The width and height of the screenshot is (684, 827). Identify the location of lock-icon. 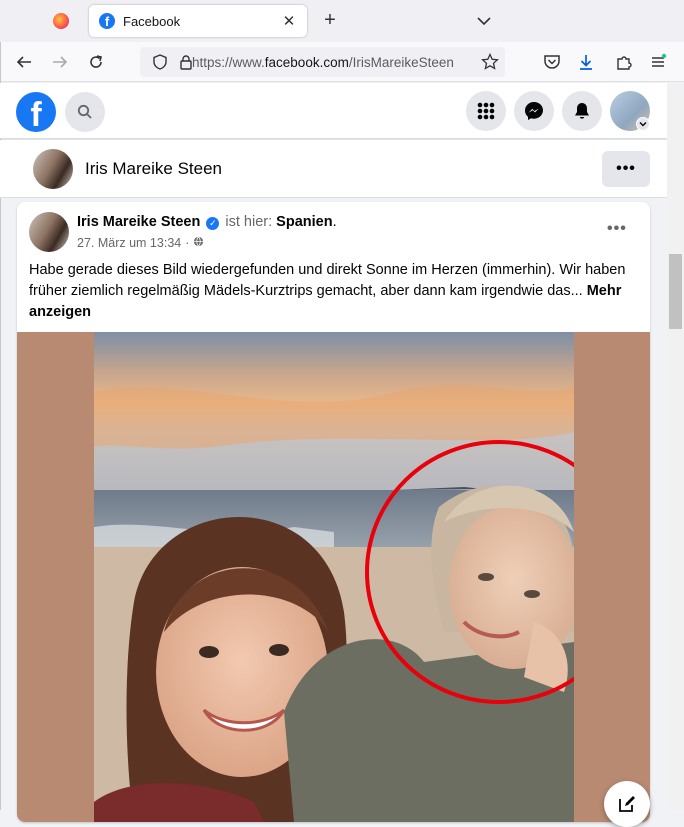
(186, 64).